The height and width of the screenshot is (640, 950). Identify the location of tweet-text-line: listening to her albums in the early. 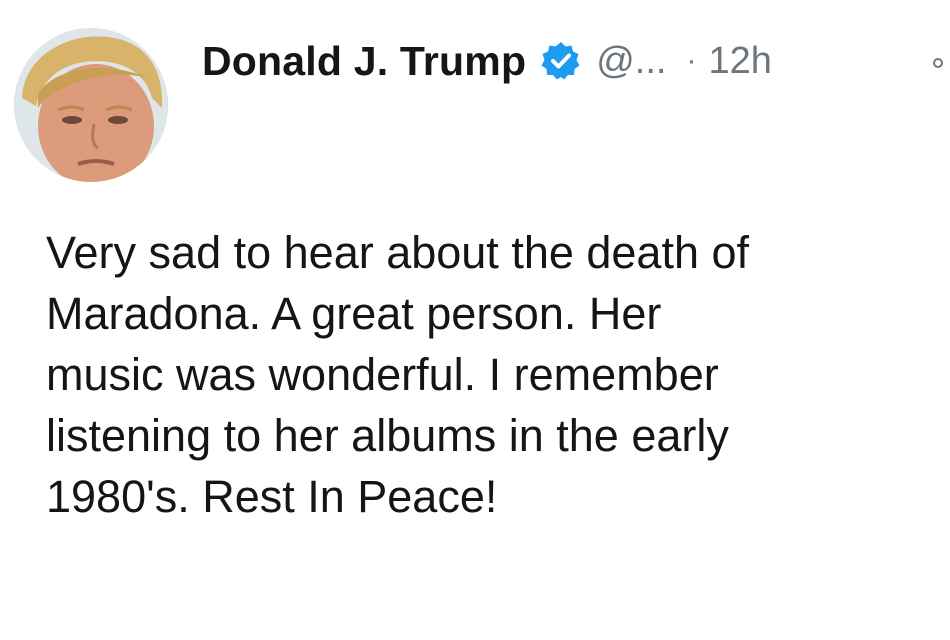
(387, 435).